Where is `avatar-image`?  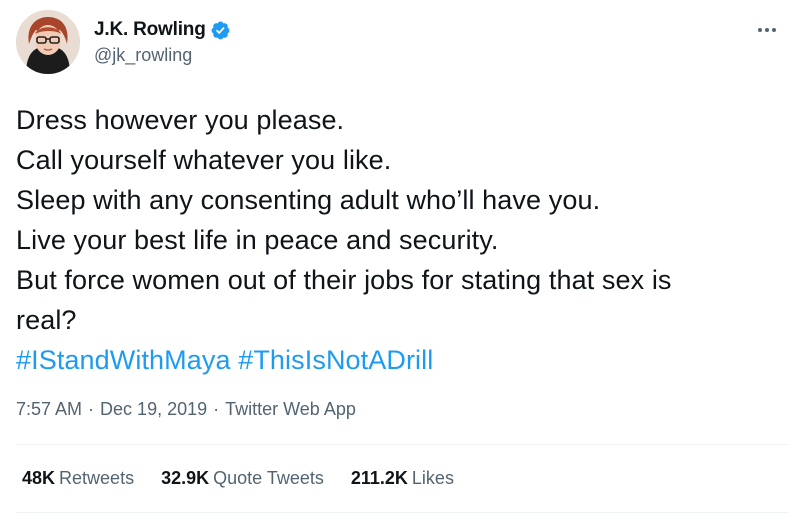 avatar-image is located at coordinates (48, 42).